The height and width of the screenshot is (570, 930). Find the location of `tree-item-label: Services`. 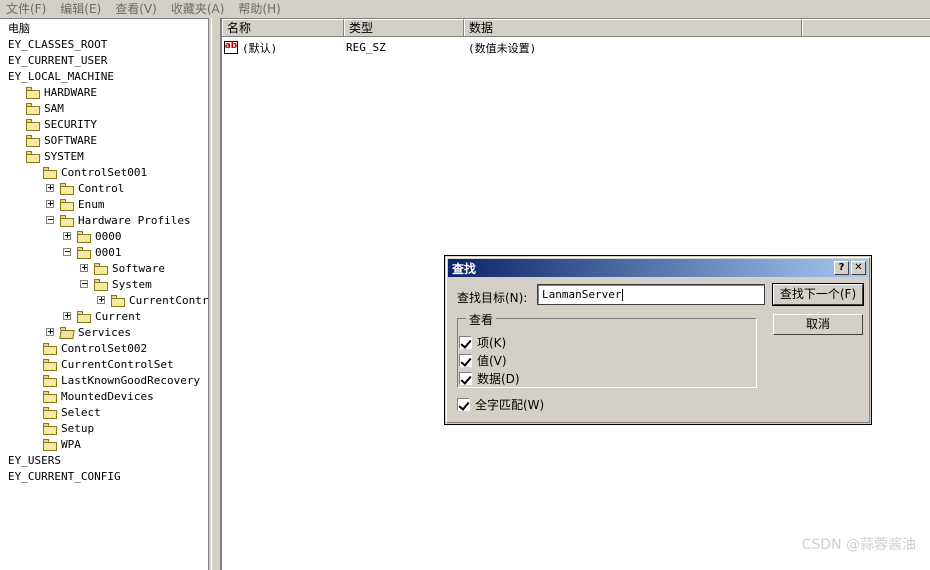

tree-item-label: Services is located at coordinates (104, 332).